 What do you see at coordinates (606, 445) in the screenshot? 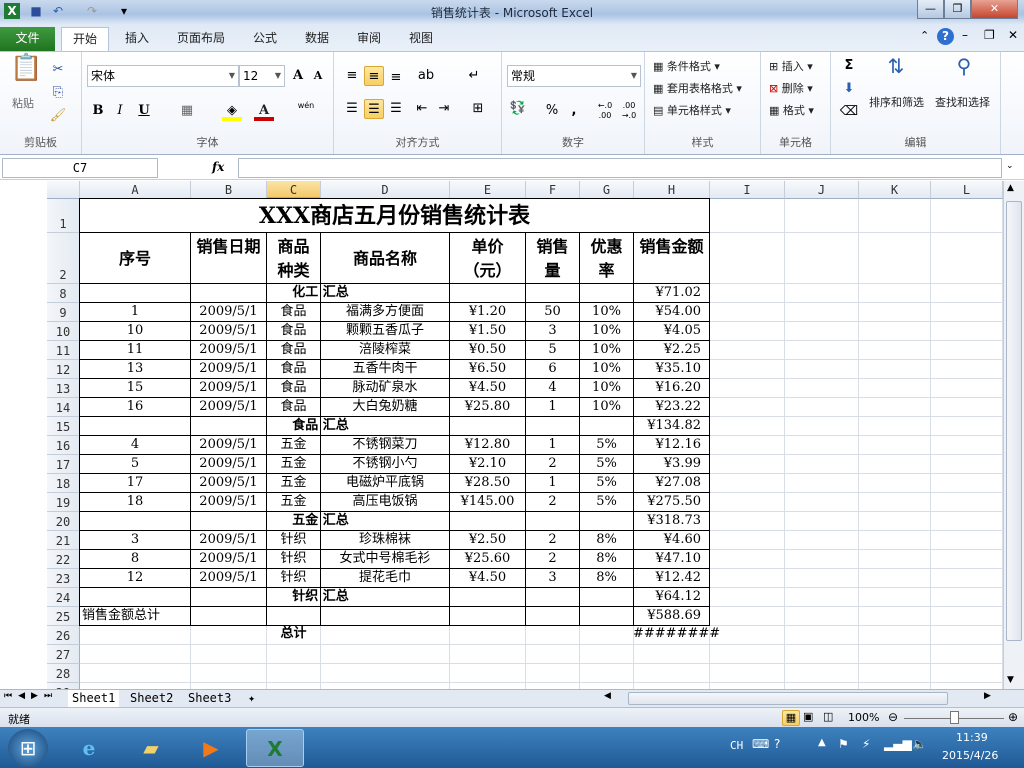
I see `table-cell: 5%` at bounding box center [606, 445].